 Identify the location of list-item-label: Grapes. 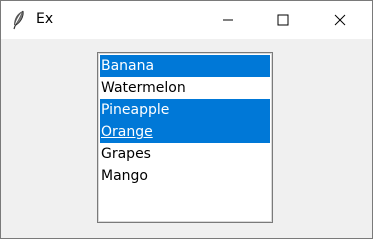
(126, 154).